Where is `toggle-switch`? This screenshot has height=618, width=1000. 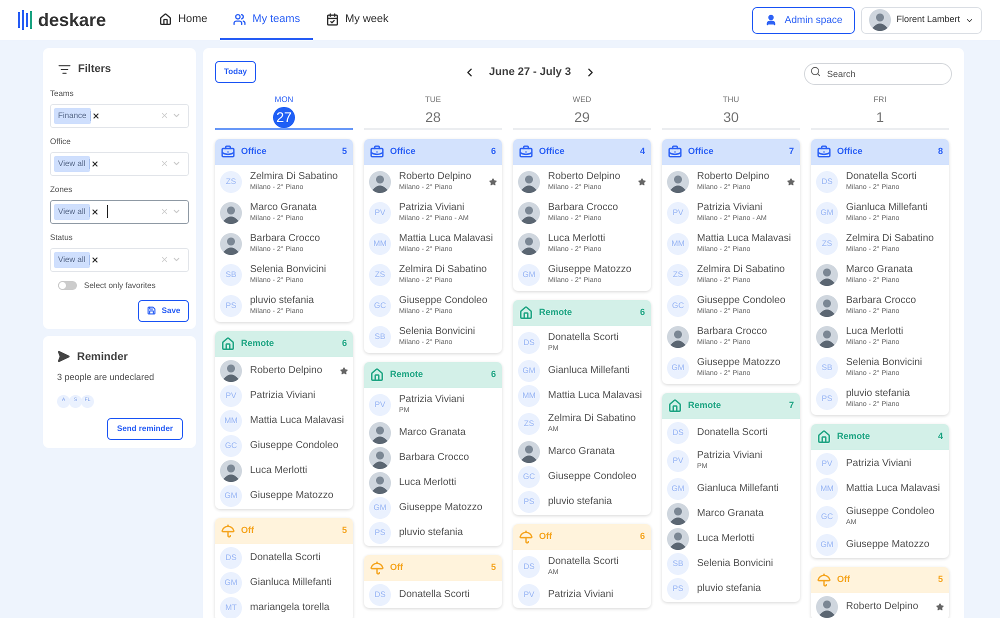 toggle-switch is located at coordinates (67, 285).